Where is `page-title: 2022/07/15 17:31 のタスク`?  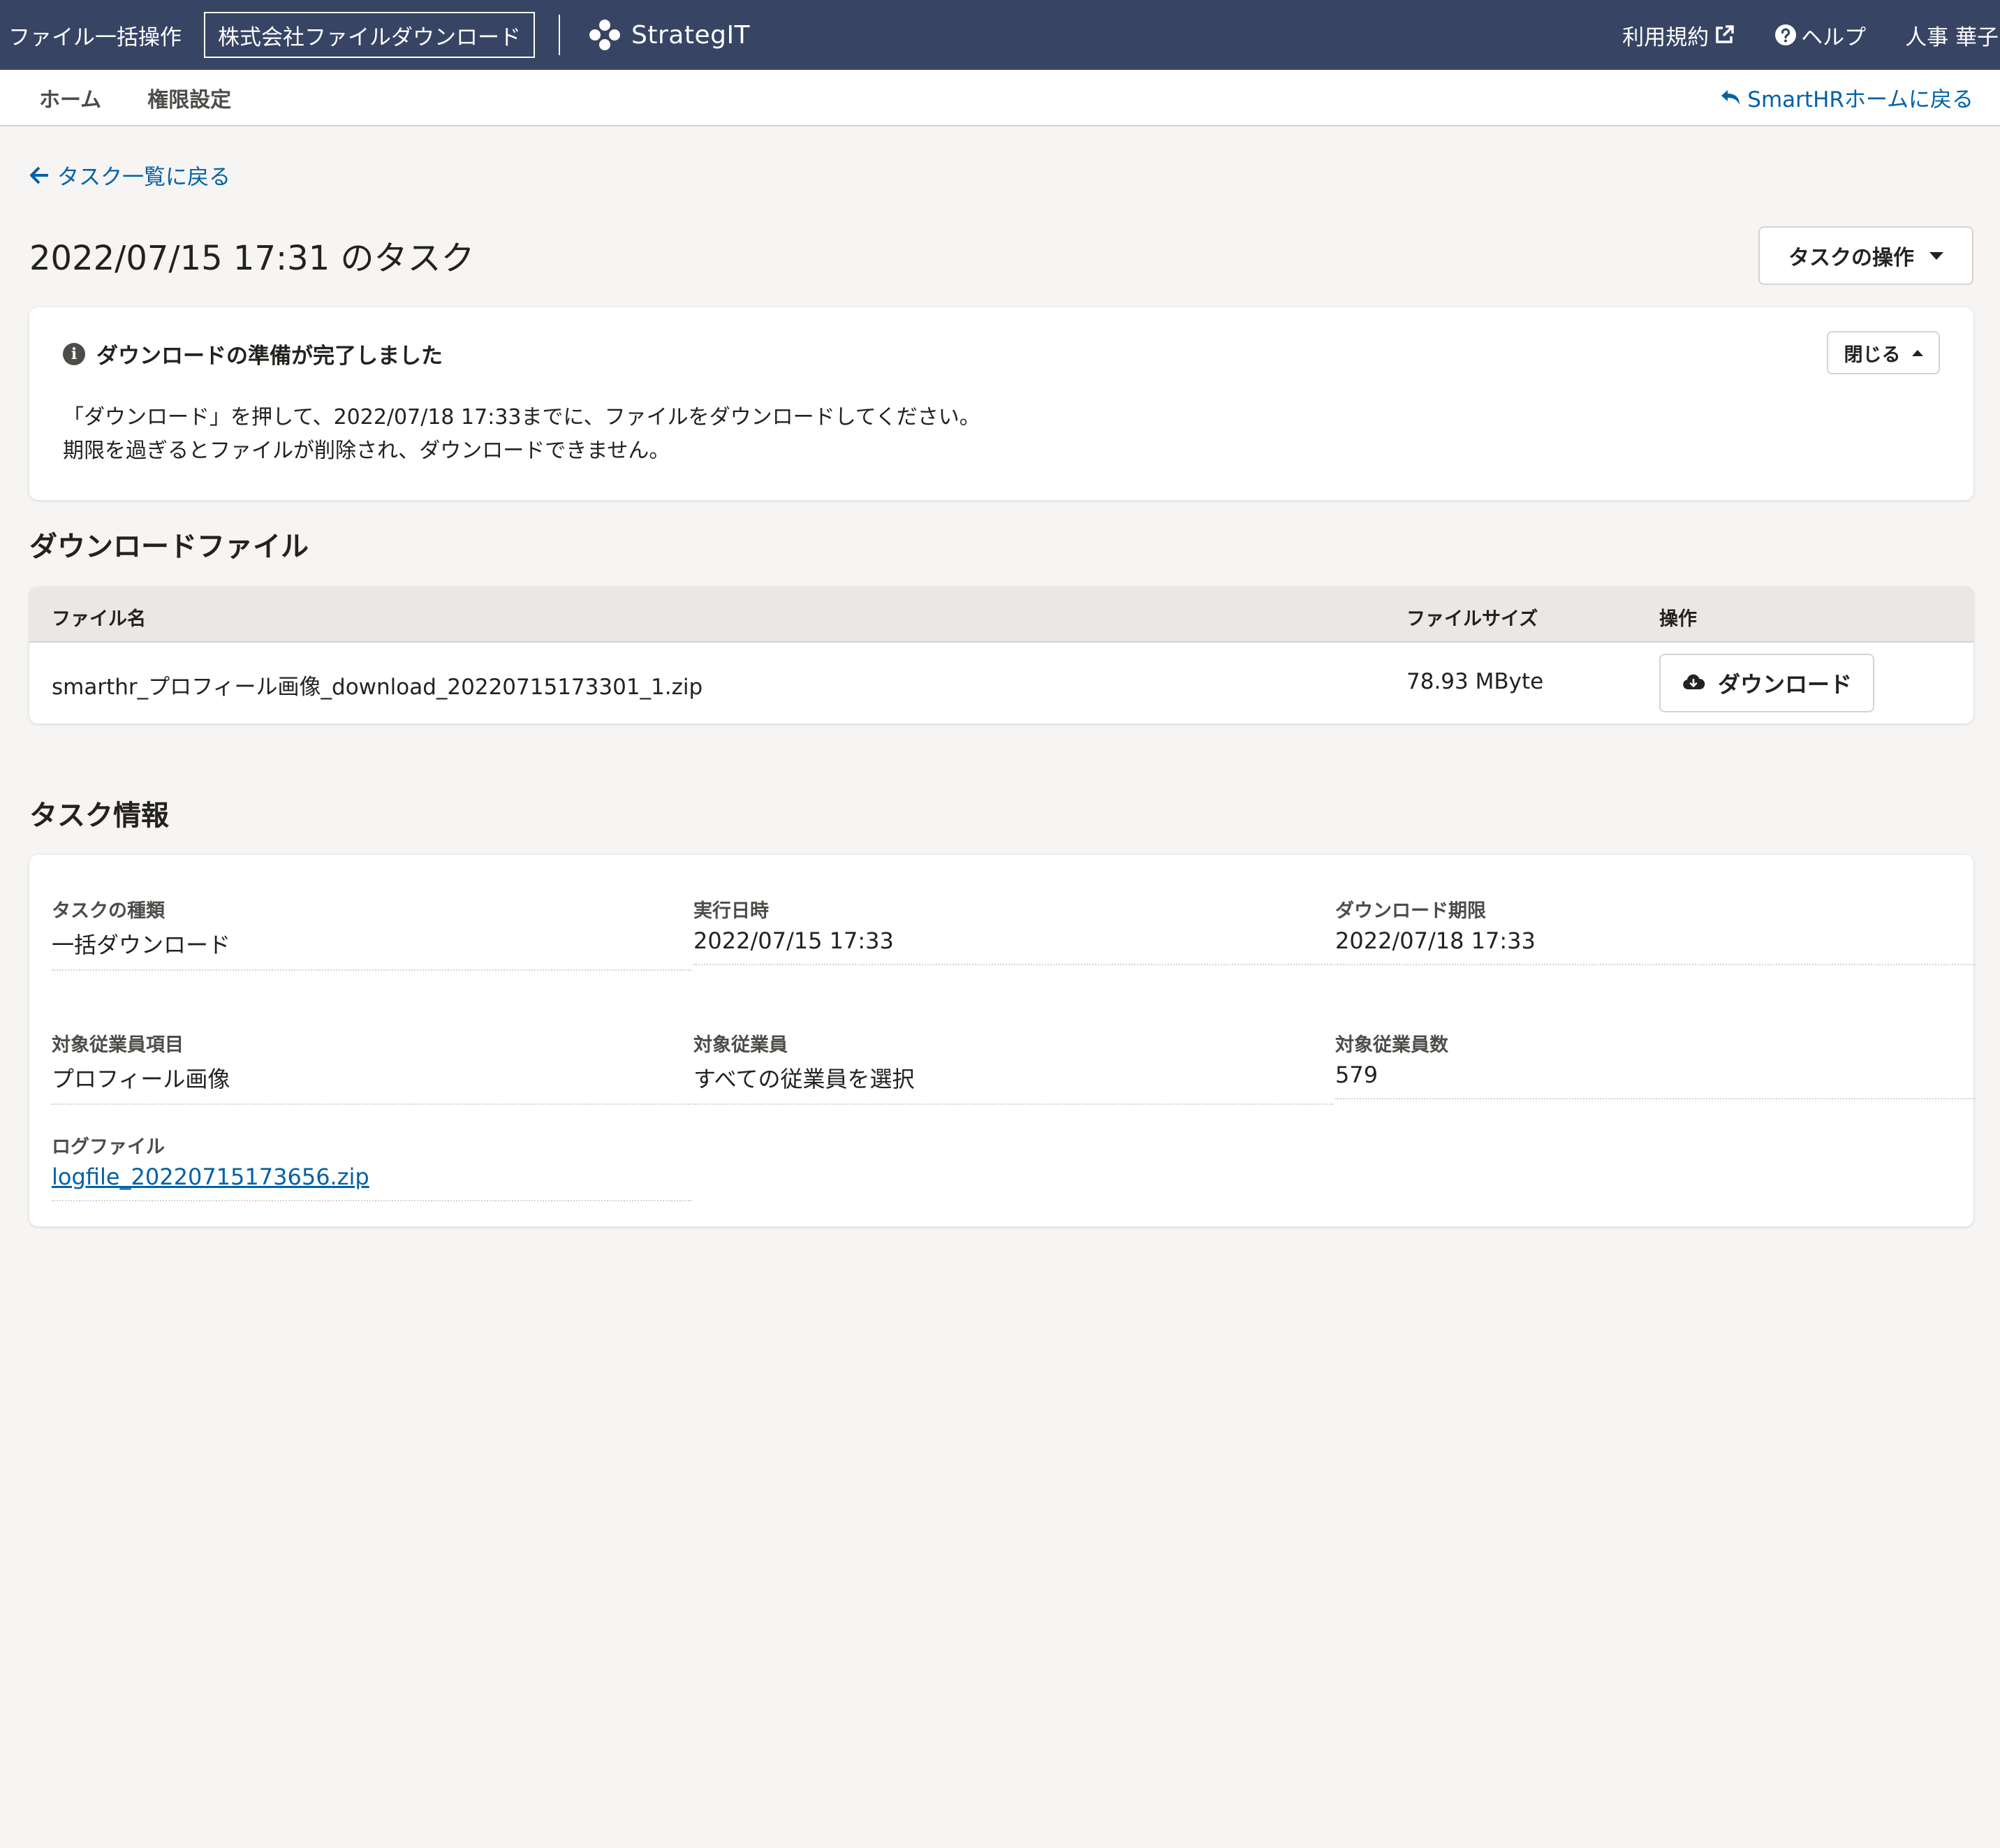
page-title: 2022/07/15 17:31 のタスク is located at coordinates (252, 258).